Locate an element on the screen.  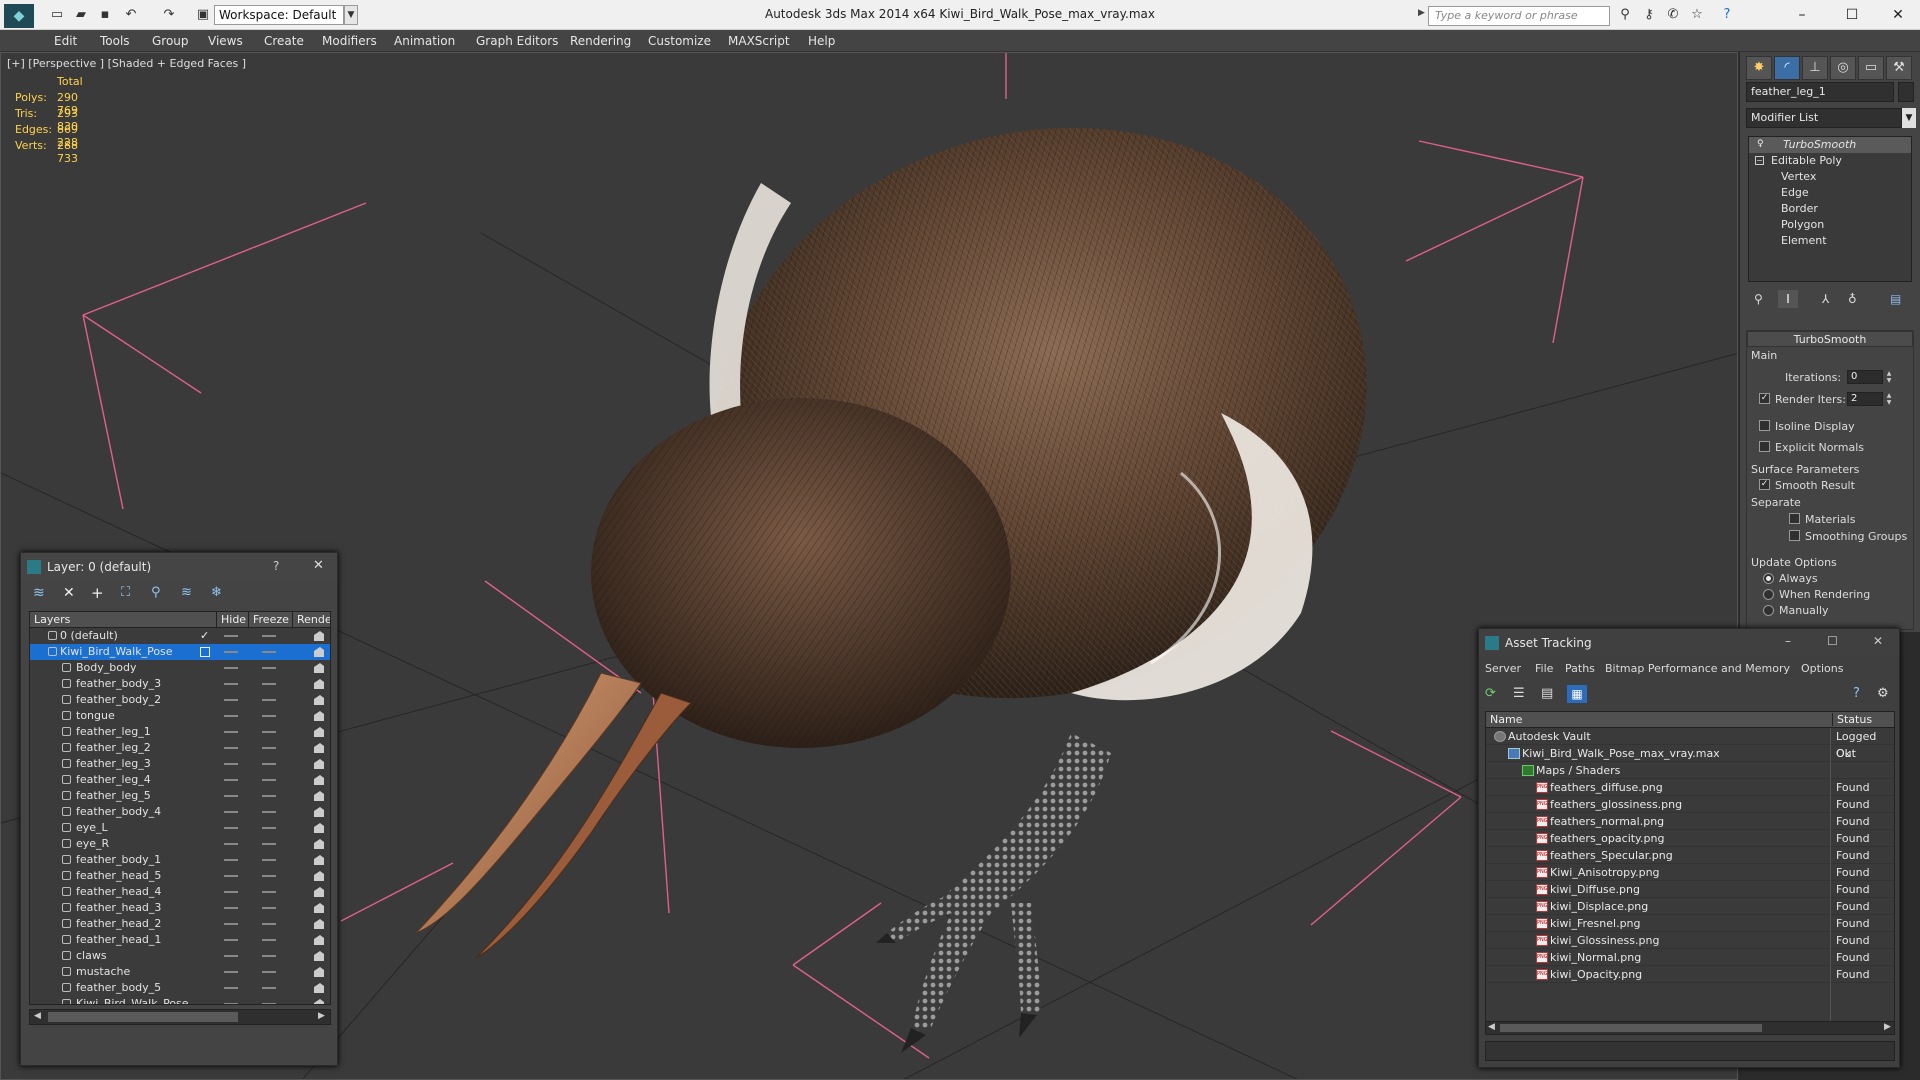
remove-modifier-icon: ♁ is located at coordinates (1852, 299).